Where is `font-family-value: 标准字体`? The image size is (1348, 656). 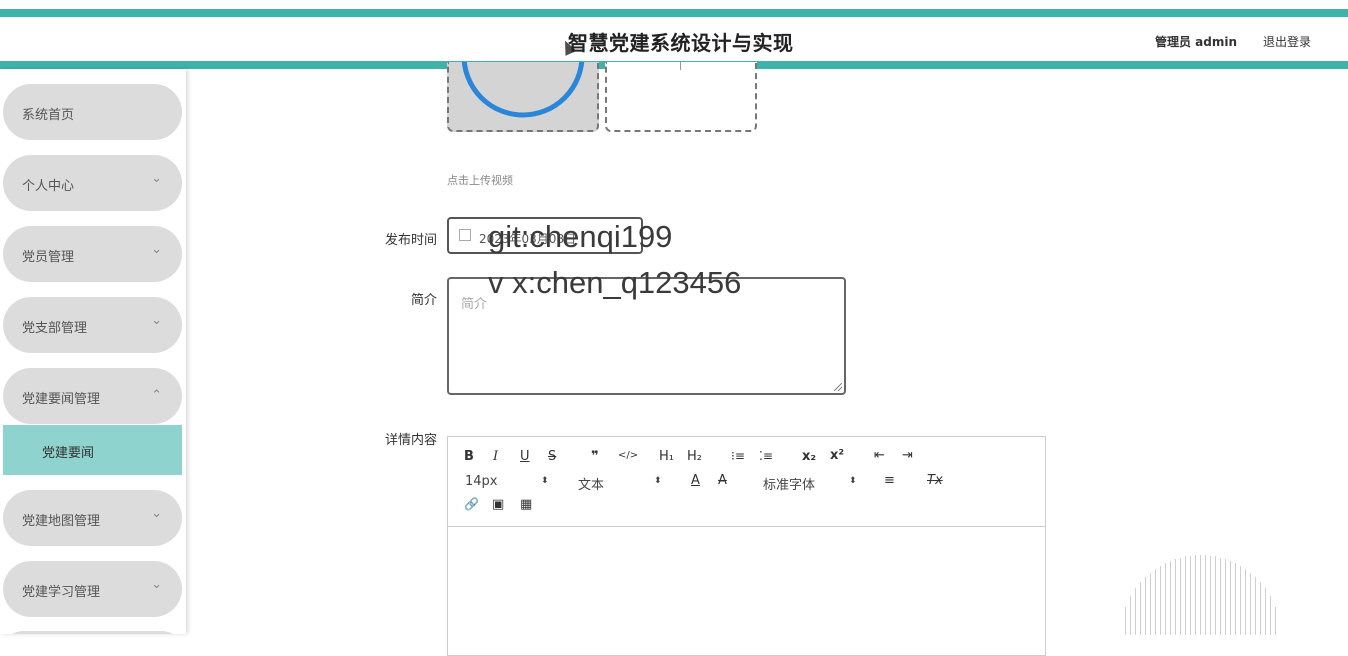 font-family-value: 标准字体 is located at coordinates (789, 485).